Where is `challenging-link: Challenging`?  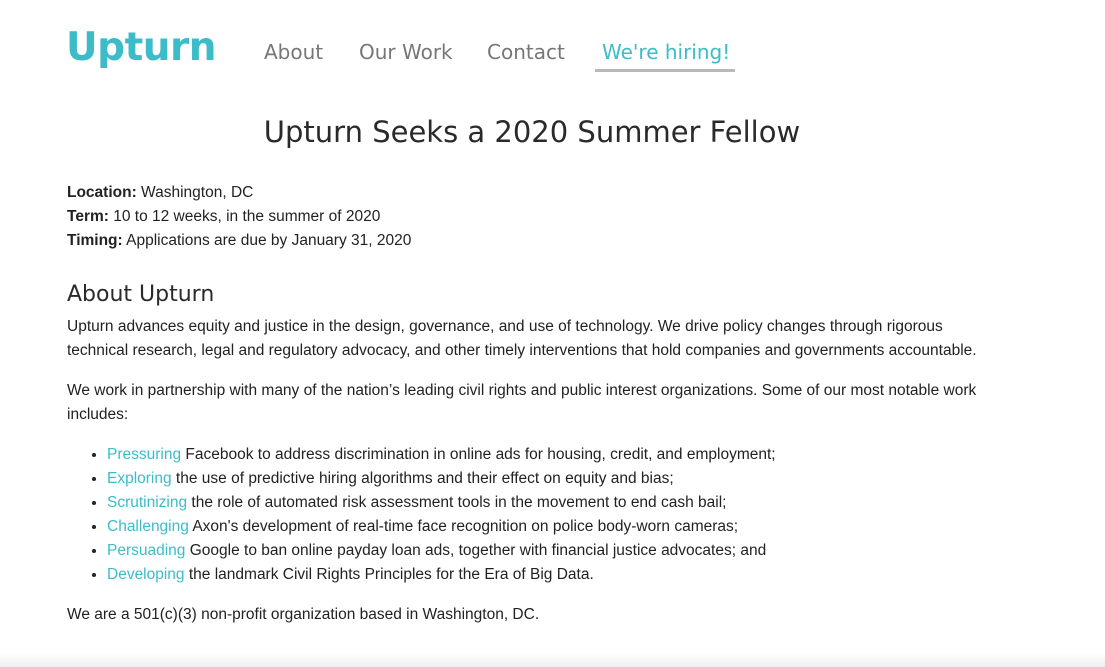 challenging-link: Challenging is located at coordinates (148, 526).